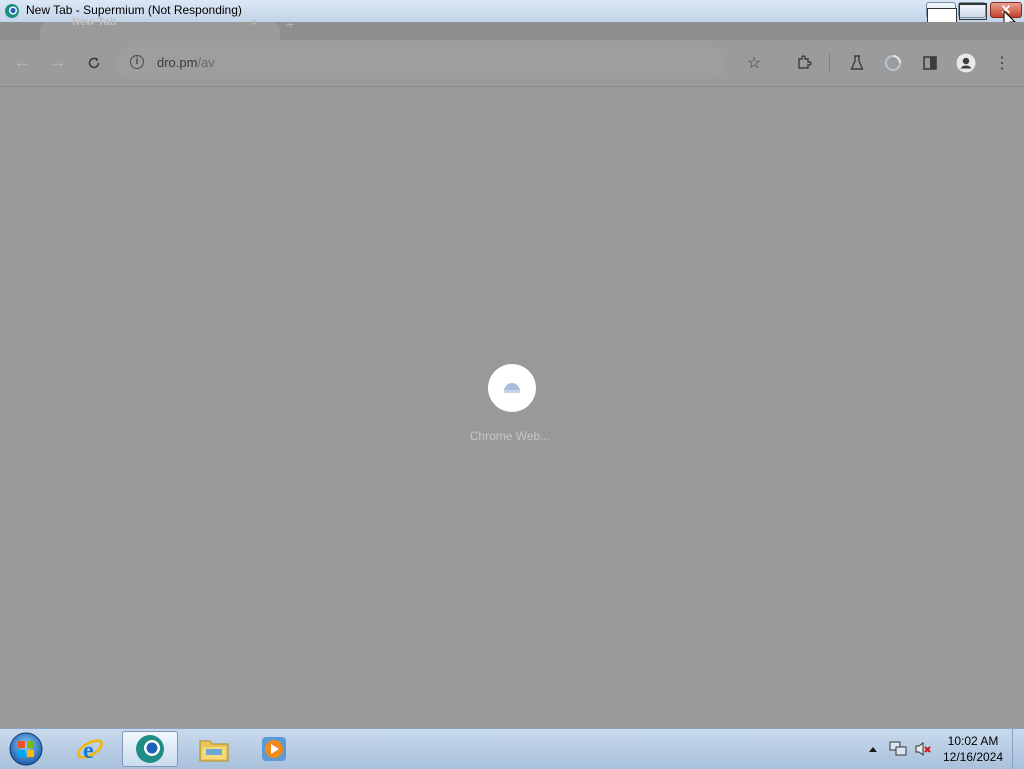  Describe the element at coordinates (58, 63) in the screenshot. I see `forward-icon: →` at that location.